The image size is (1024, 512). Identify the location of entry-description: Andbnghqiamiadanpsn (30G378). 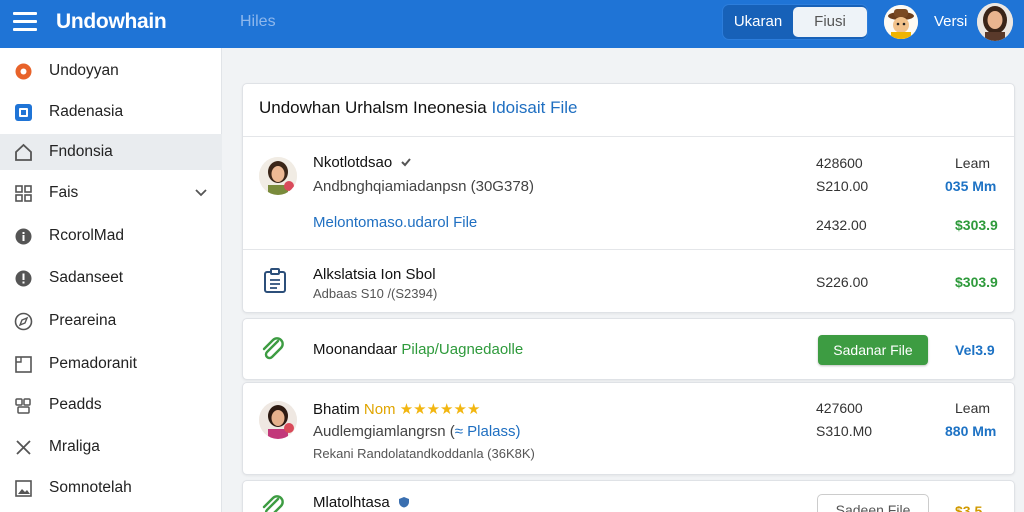
(423, 186).